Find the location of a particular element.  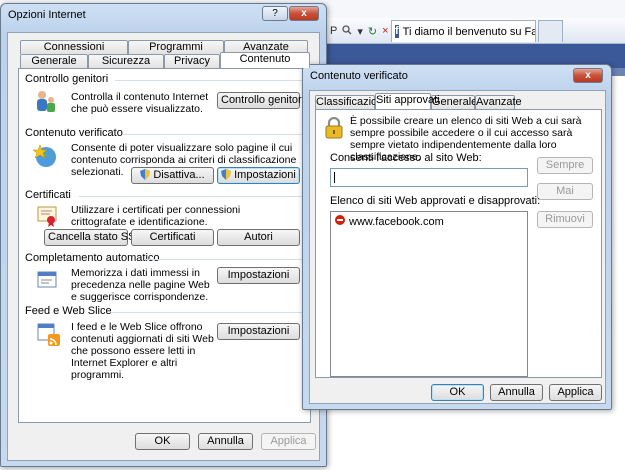

tab-connessioni: Connessioni is located at coordinates (74, 47).